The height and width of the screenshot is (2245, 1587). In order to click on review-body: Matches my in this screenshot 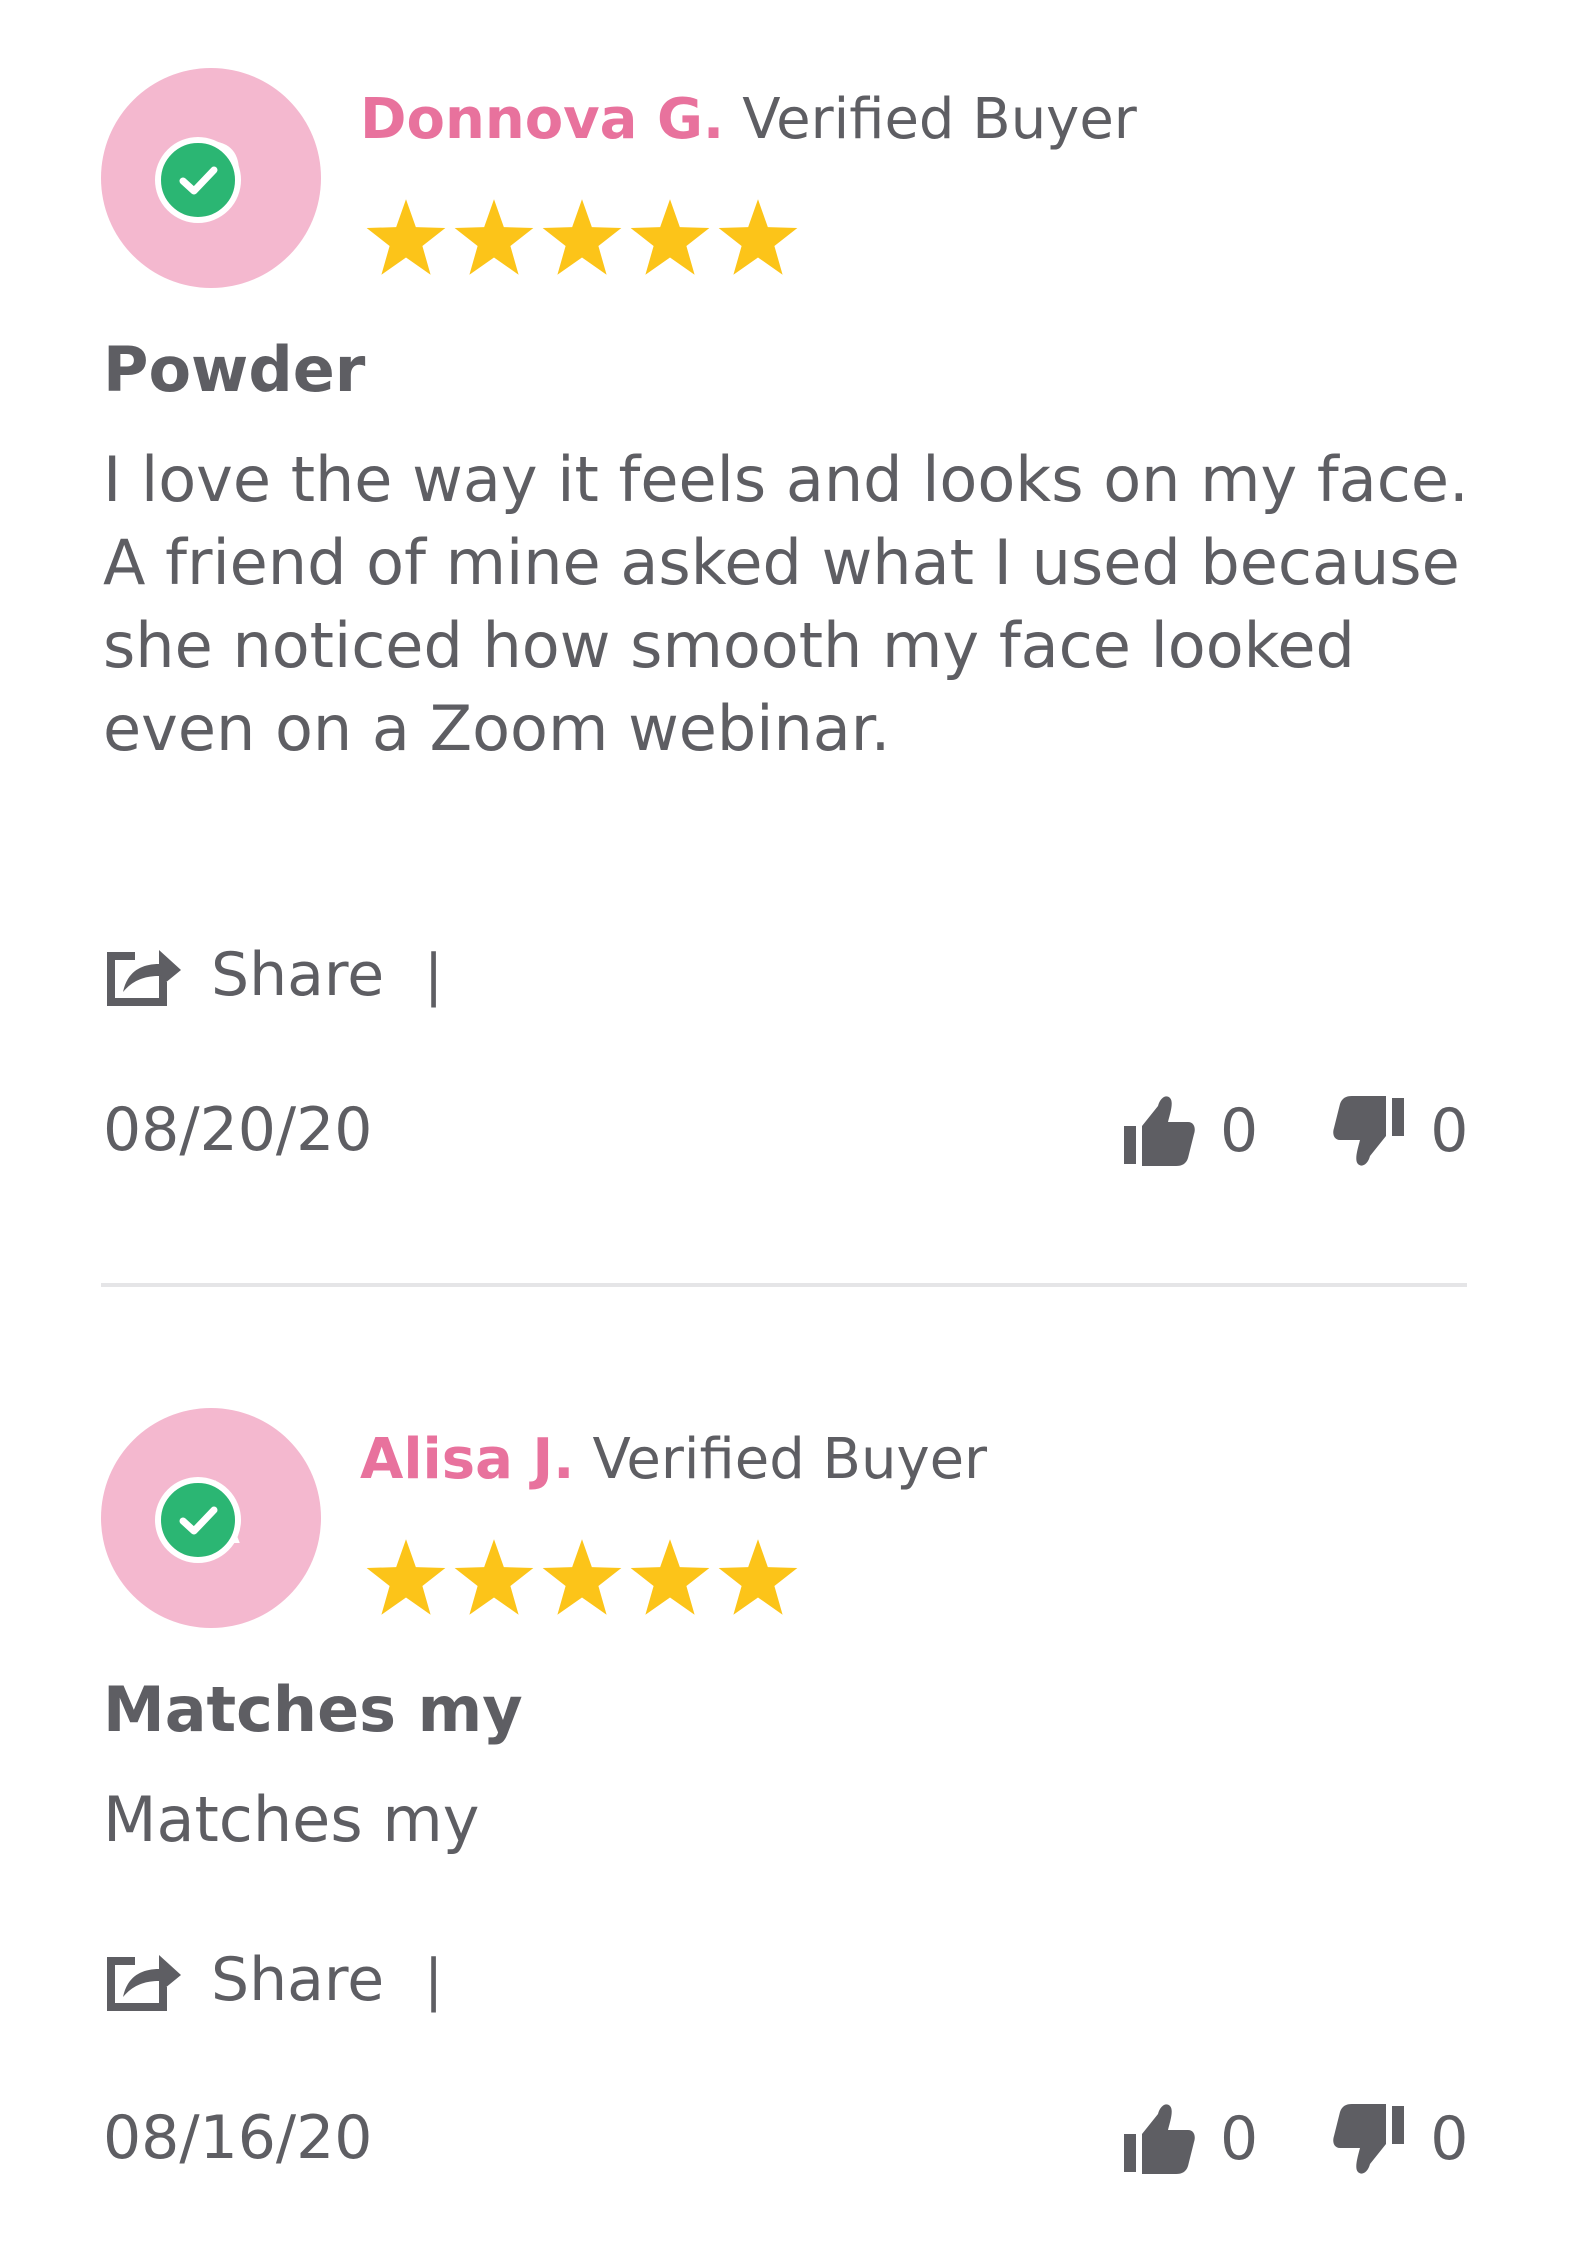, I will do `click(291, 1819)`.